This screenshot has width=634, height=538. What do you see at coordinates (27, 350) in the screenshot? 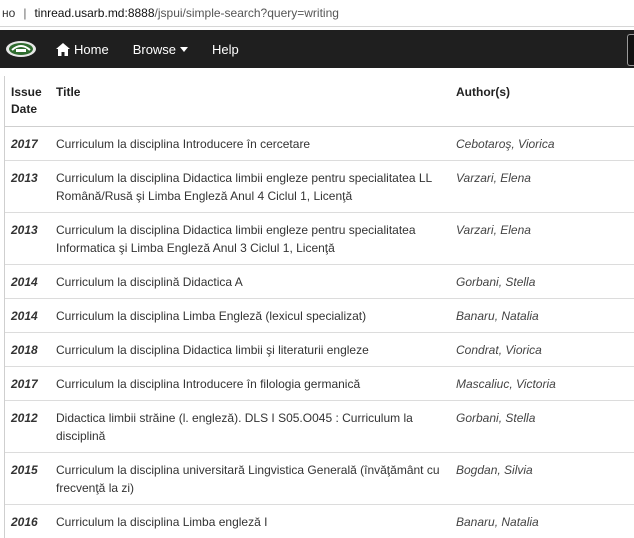
I see `issue-date: 2018` at bounding box center [27, 350].